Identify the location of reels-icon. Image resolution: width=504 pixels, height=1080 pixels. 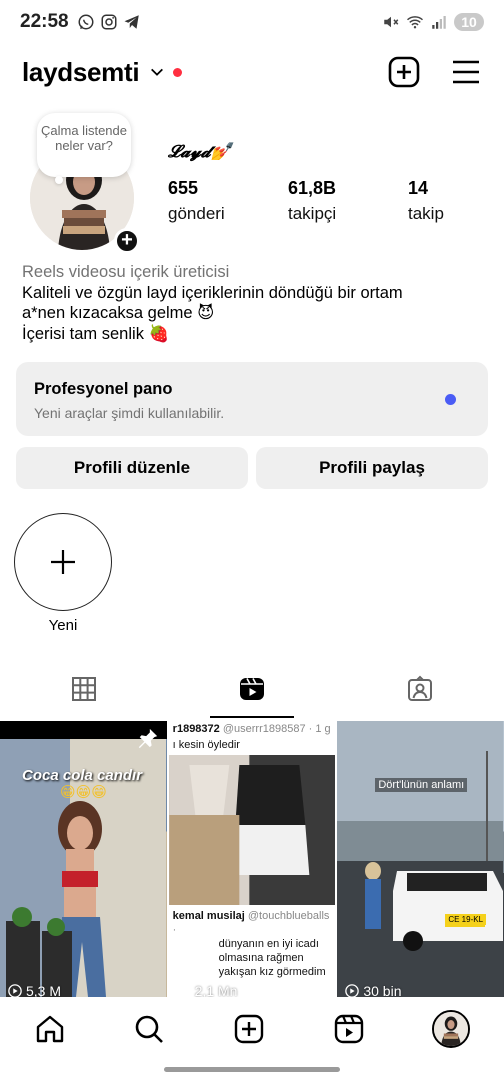
(252, 689).